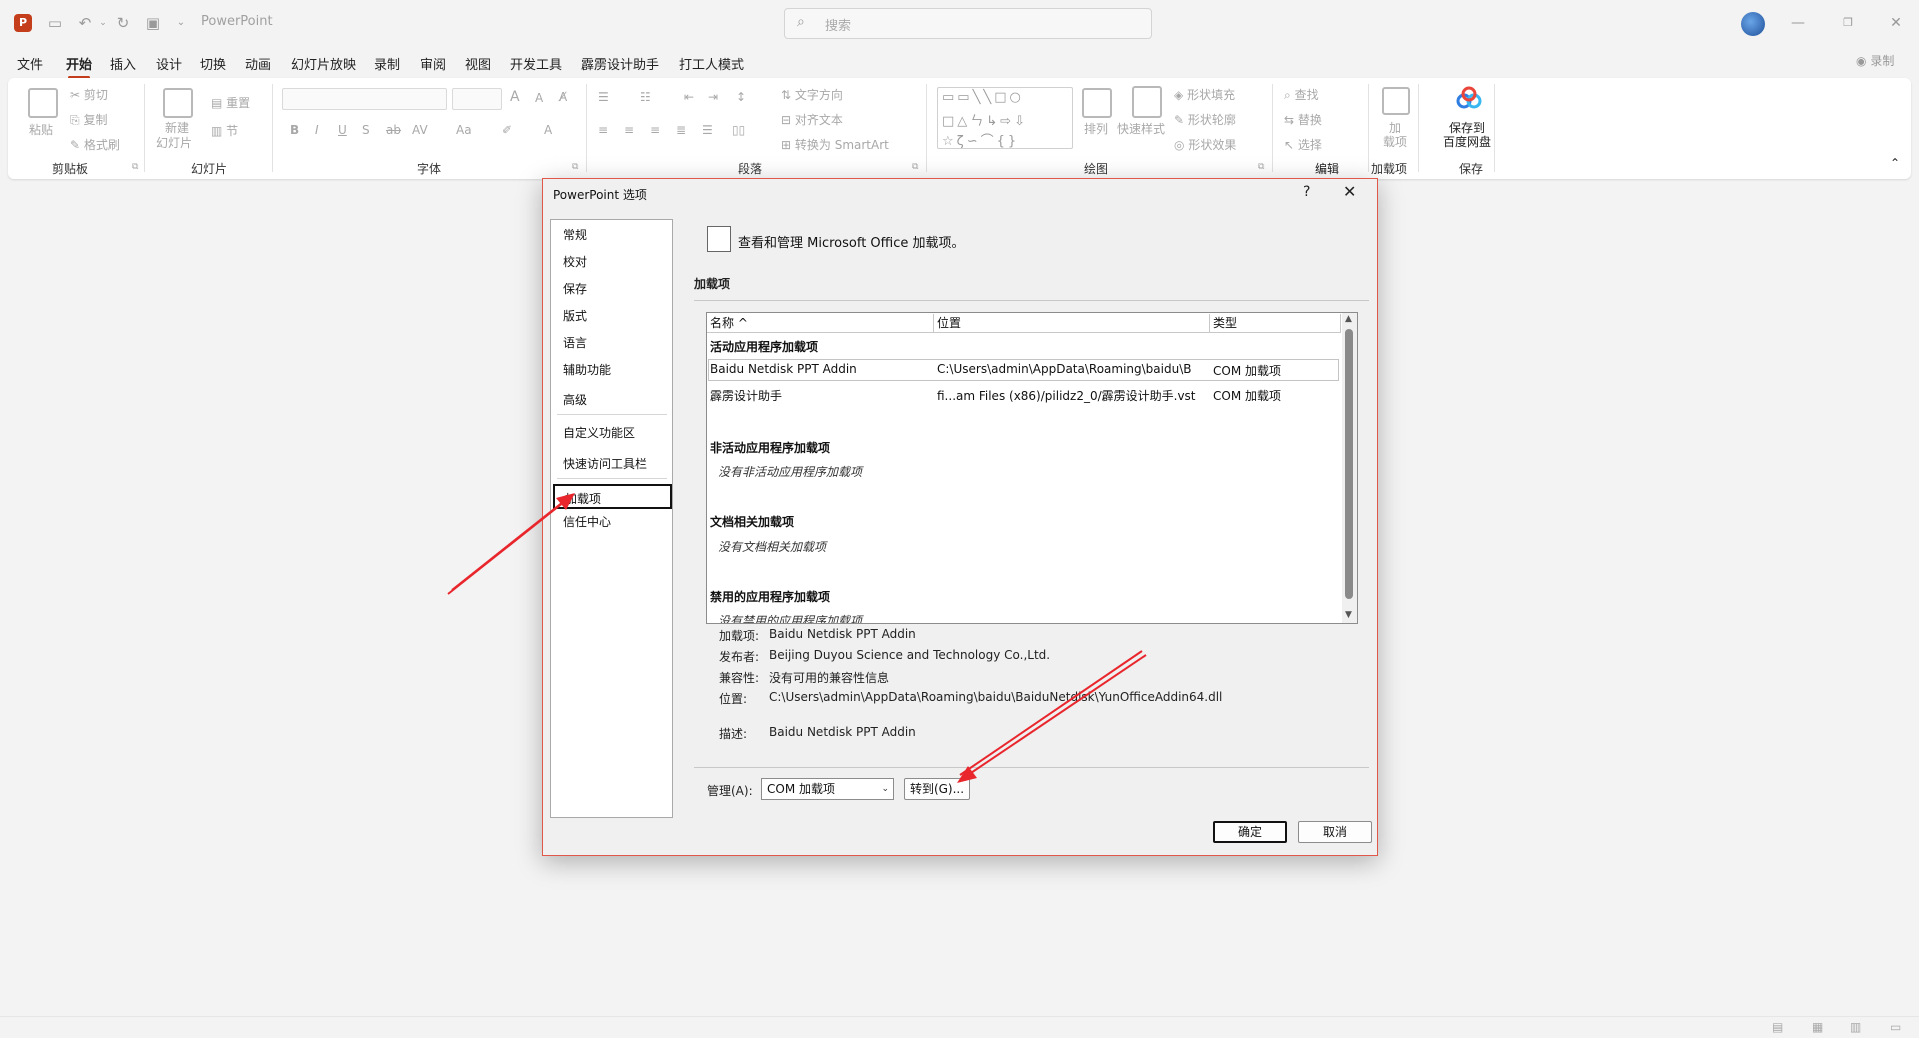  What do you see at coordinates (1895, 163) in the screenshot?
I see `collapse-ribbon-icon: ⌃` at bounding box center [1895, 163].